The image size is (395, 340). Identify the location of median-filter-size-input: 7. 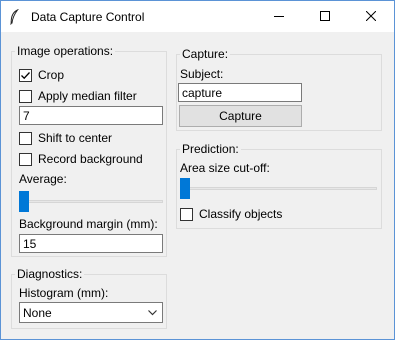
(91, 115).